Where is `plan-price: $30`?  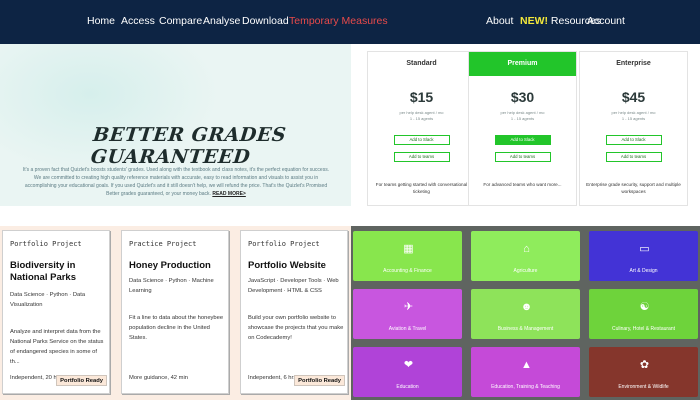 plan-price: $30 is located at coordinates (522, 97).